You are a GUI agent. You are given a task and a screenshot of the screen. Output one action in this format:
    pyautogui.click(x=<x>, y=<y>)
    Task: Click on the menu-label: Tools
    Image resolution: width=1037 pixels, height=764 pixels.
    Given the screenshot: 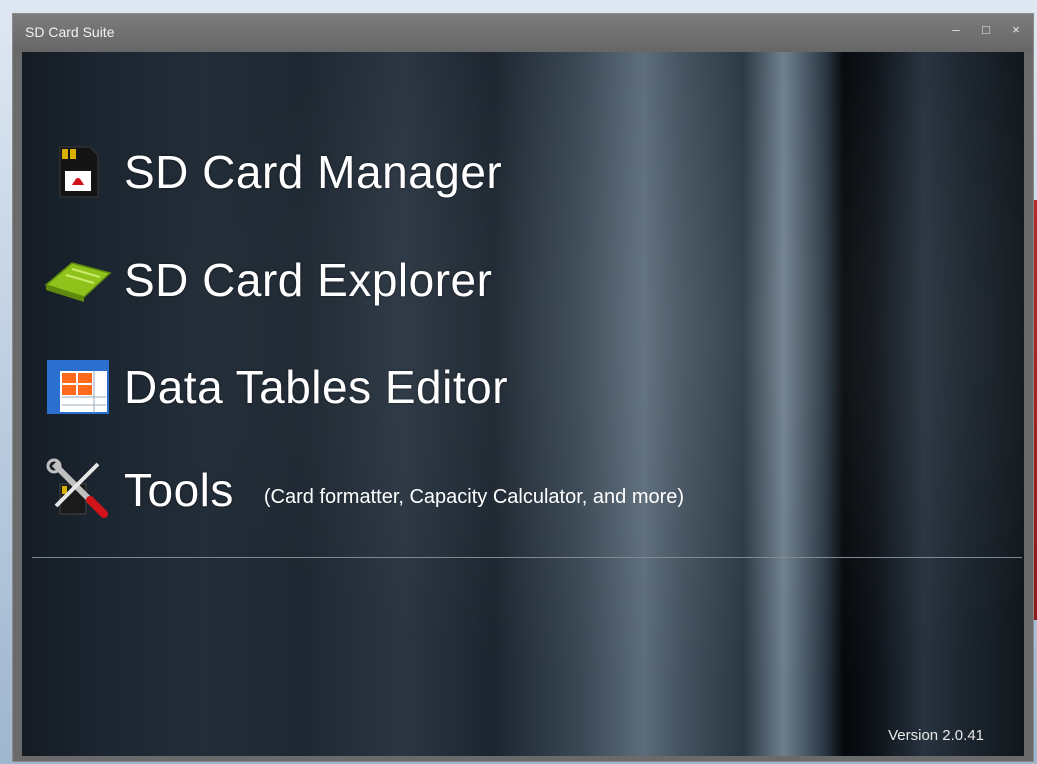 What is the action you would take?
    pyautogui.click(x=179, y=490)
    